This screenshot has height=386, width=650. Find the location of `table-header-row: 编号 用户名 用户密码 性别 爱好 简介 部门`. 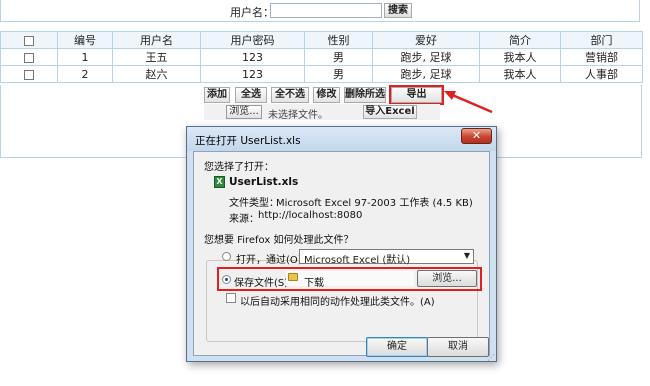

table-header-row: 编号 用户名 用户密码 性别 爱好 简介 部门 is located at coordinates (321, 40).